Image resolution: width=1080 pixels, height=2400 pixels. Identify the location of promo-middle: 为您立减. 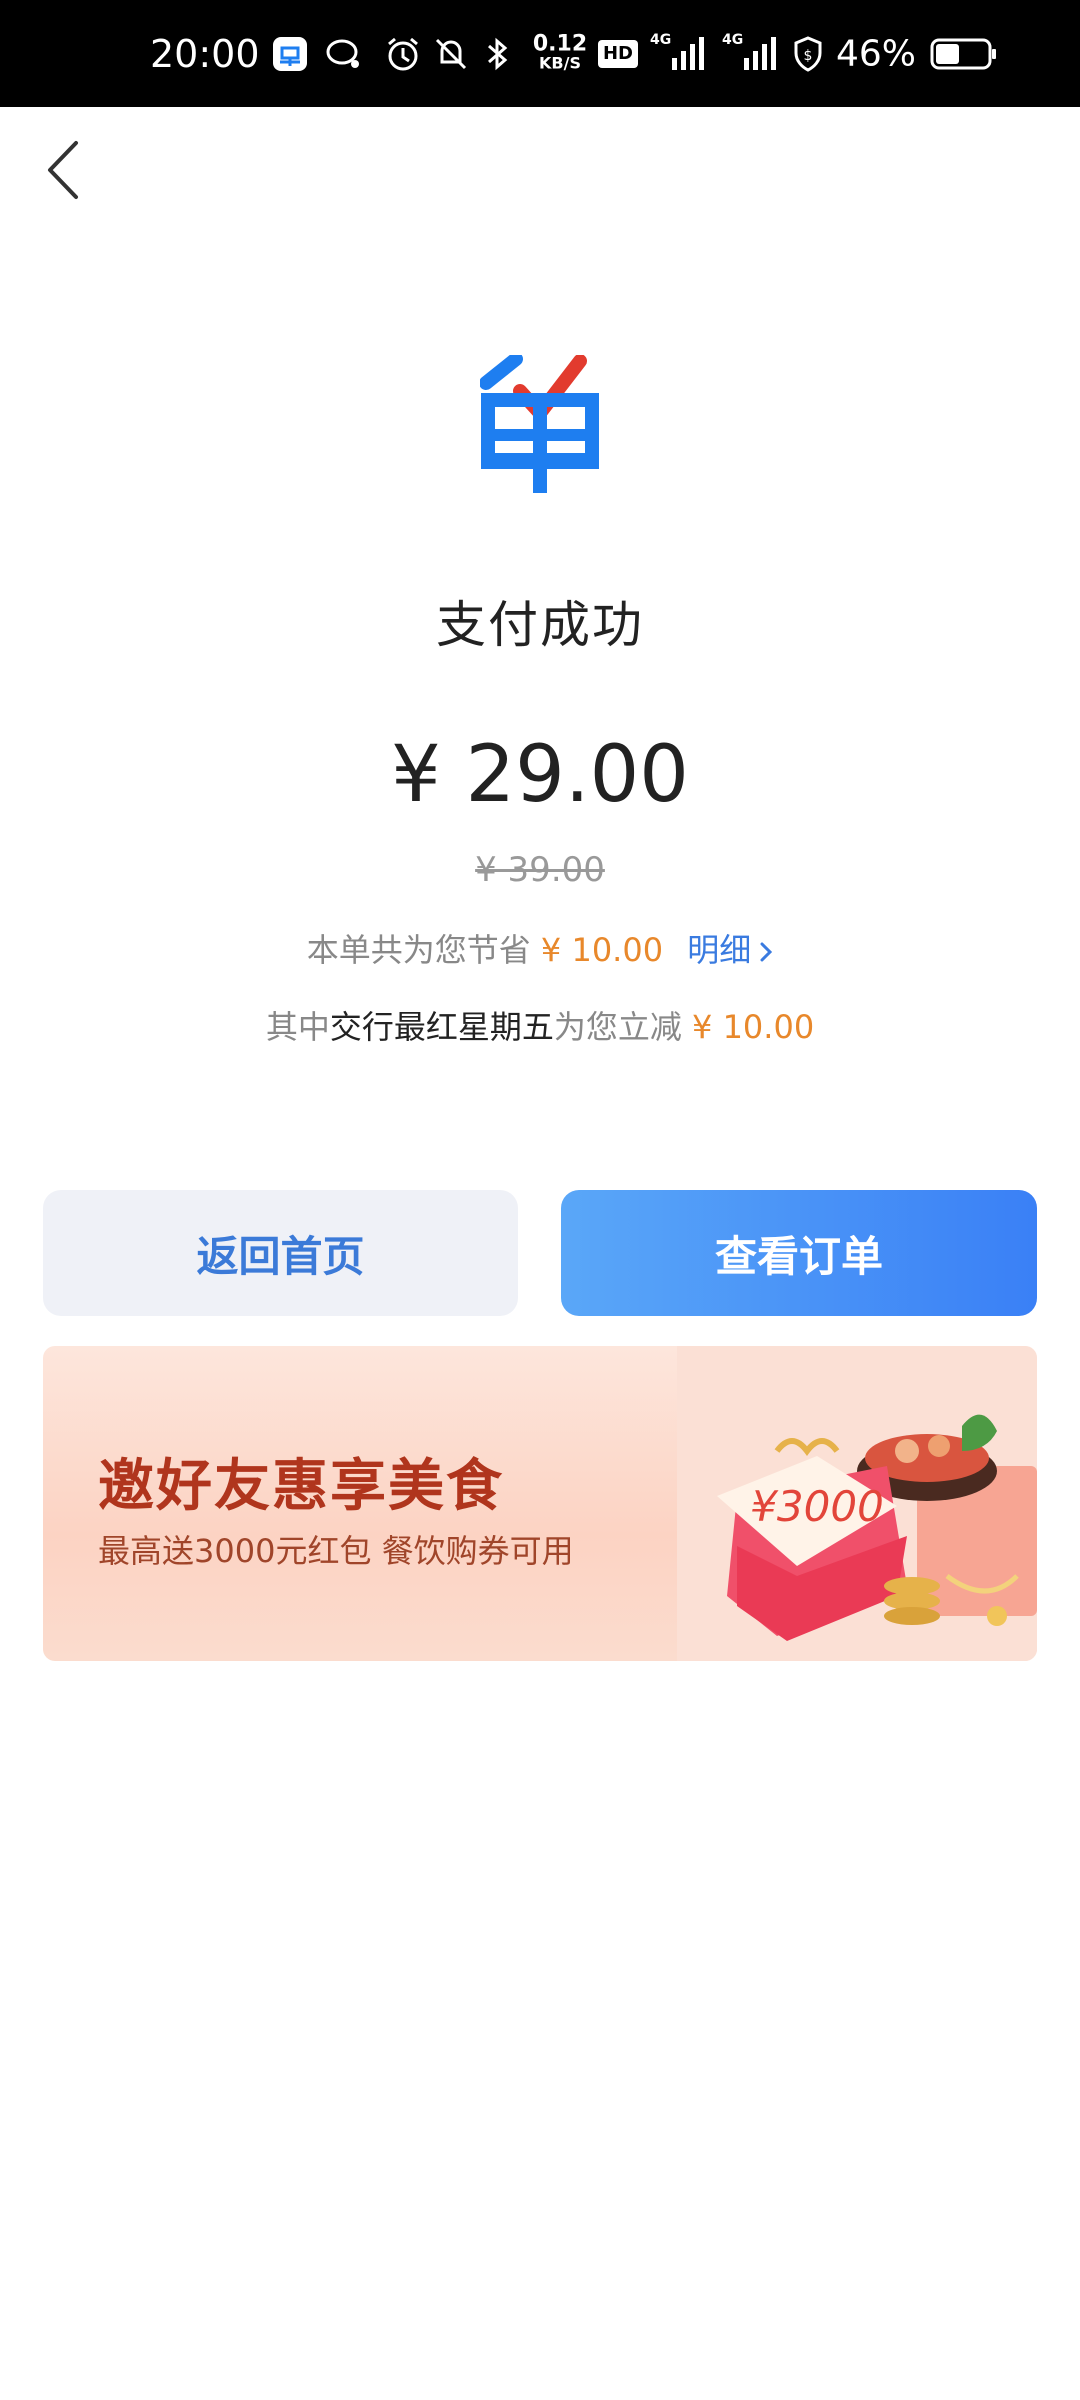
(617, 1027).